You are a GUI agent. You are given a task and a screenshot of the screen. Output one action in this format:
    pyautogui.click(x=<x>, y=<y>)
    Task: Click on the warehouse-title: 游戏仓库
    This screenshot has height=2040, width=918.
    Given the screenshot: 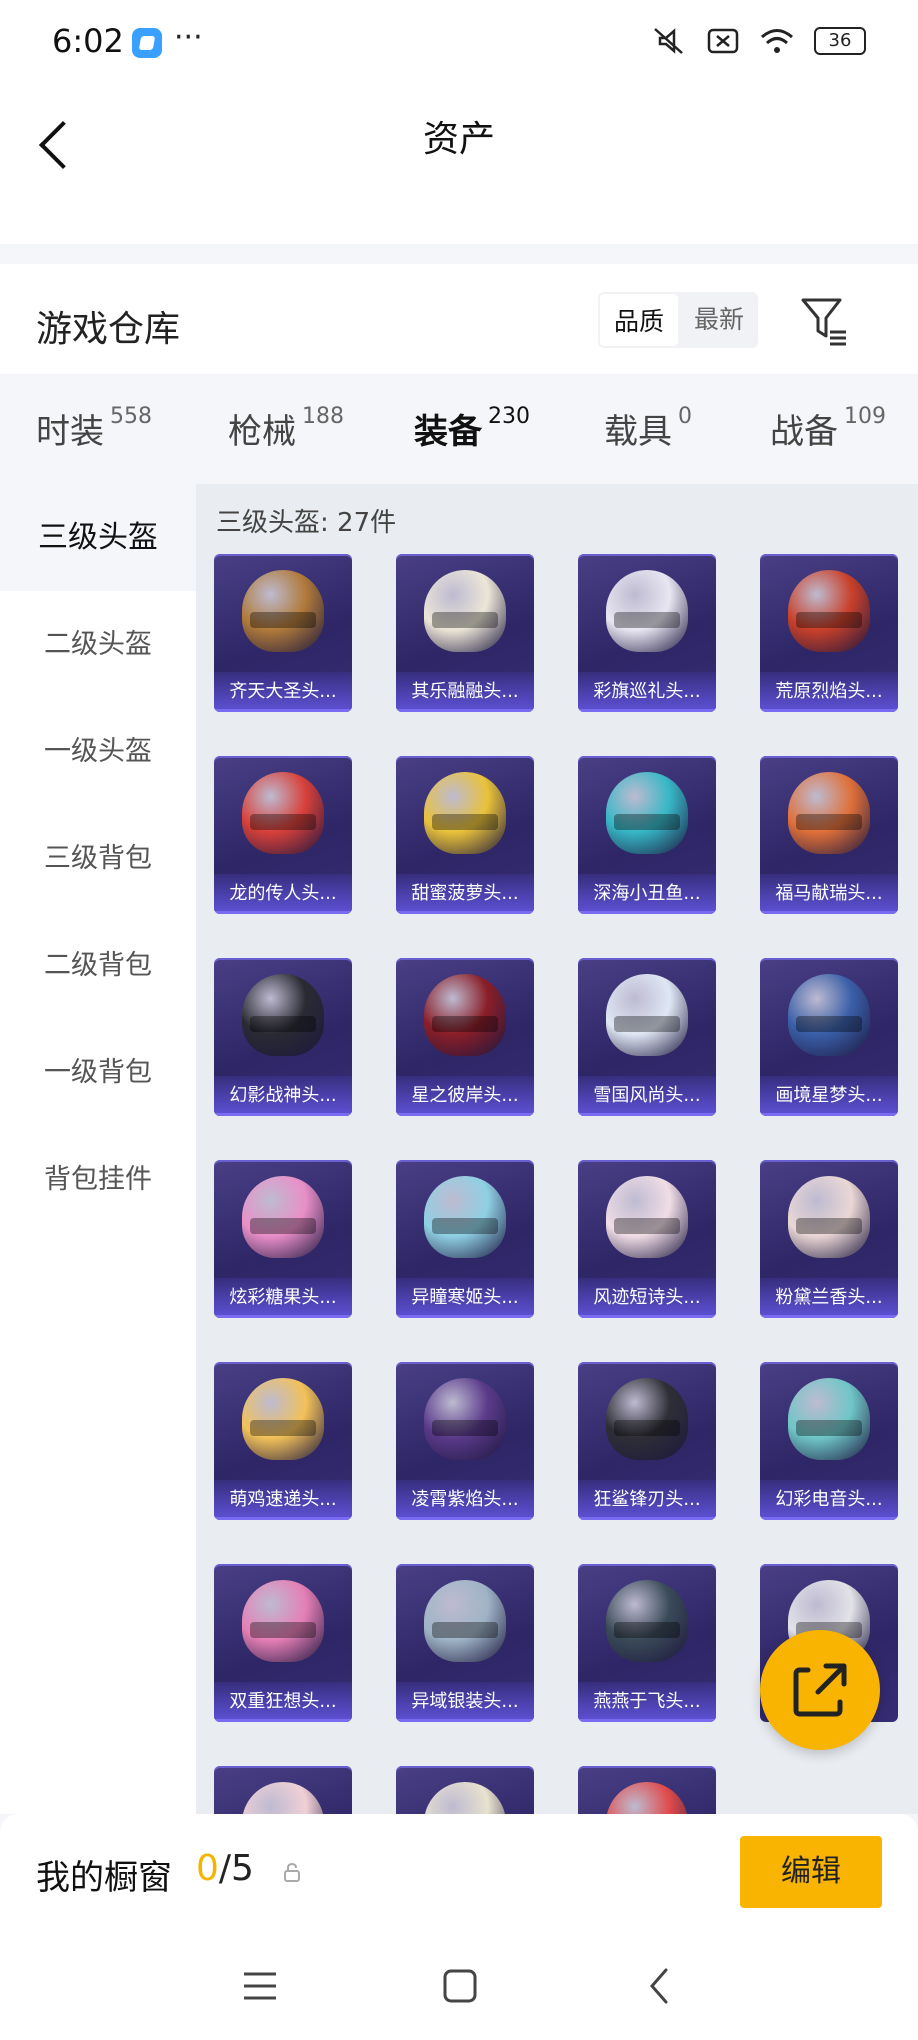 What is the action you would take?
    pyautogui.click(x=108, y=329)
    